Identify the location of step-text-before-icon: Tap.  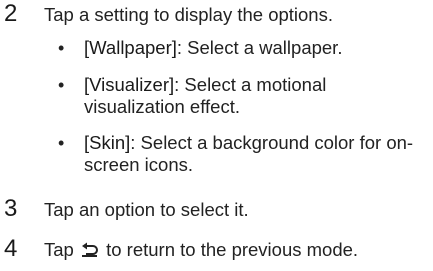
(61, 249).